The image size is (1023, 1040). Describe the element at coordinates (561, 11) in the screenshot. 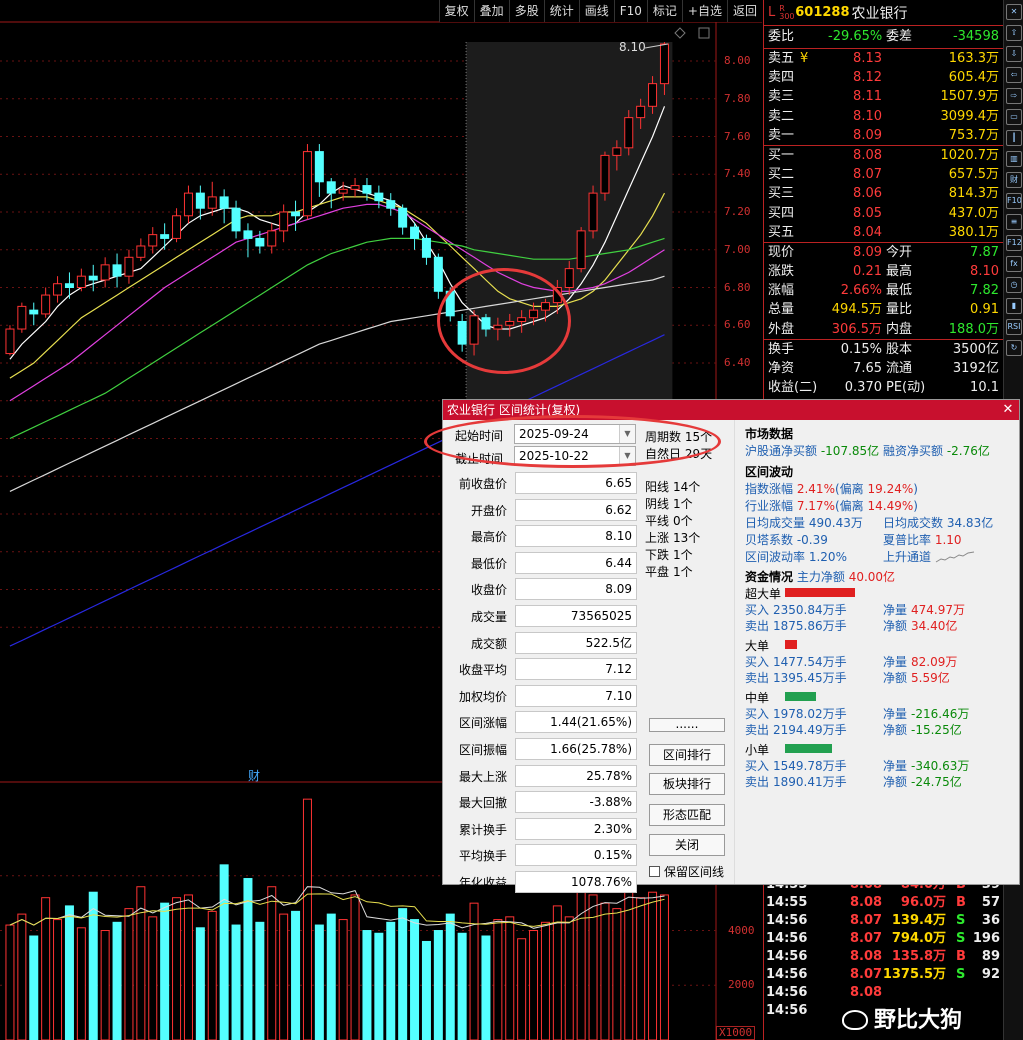

I see `toolbar-button: 统计` at that location.